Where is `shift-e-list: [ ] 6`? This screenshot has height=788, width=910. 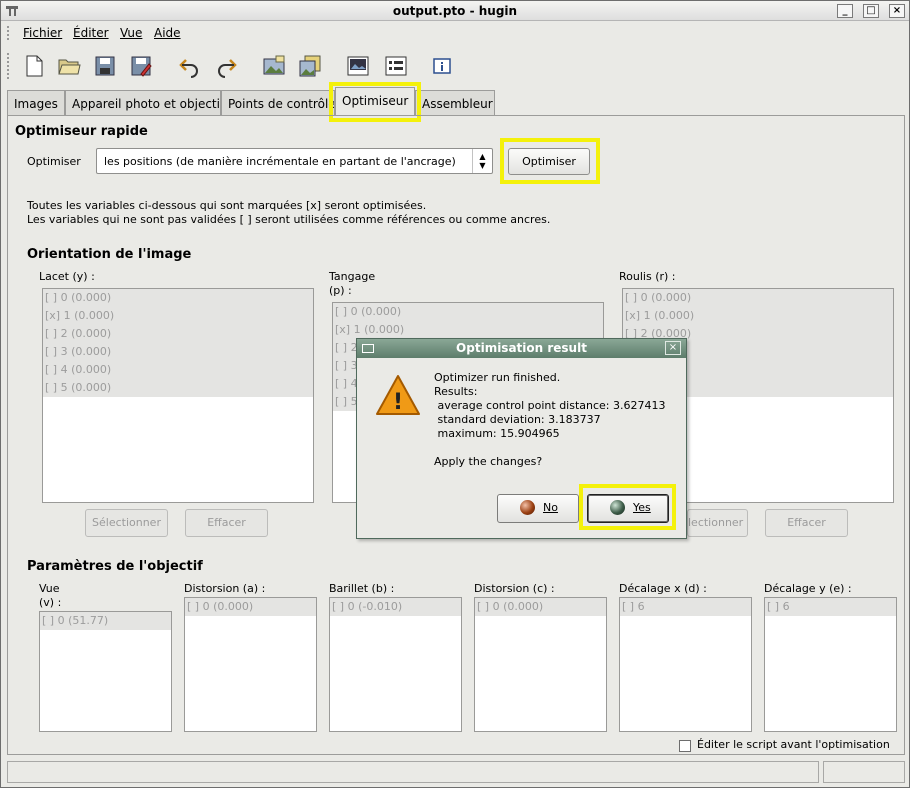 shift-e-list: [ ] 6 is located at coordinates (830, 664).